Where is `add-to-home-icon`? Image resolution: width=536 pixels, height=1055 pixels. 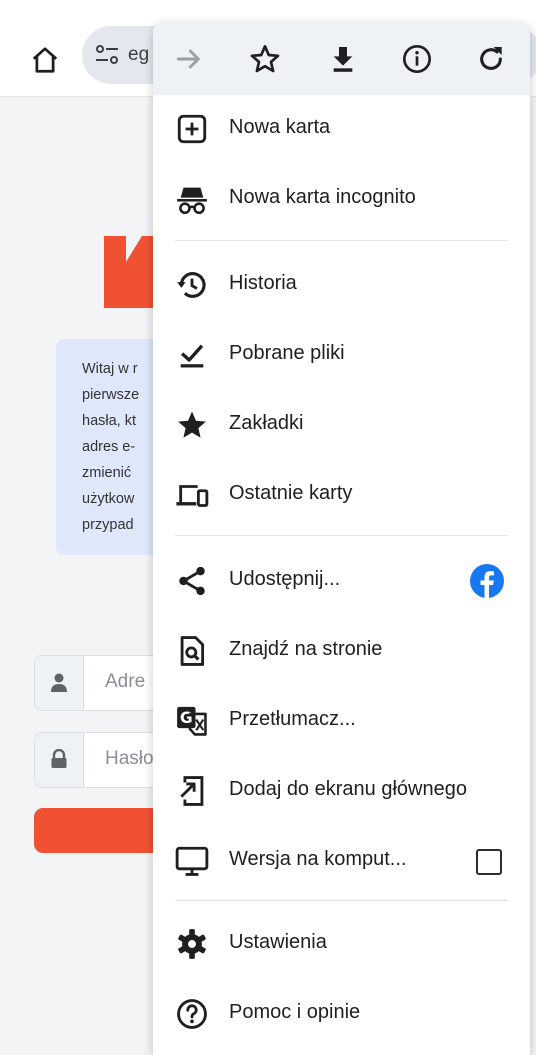 add-to-home-icon is located at coordinates (192, 791).